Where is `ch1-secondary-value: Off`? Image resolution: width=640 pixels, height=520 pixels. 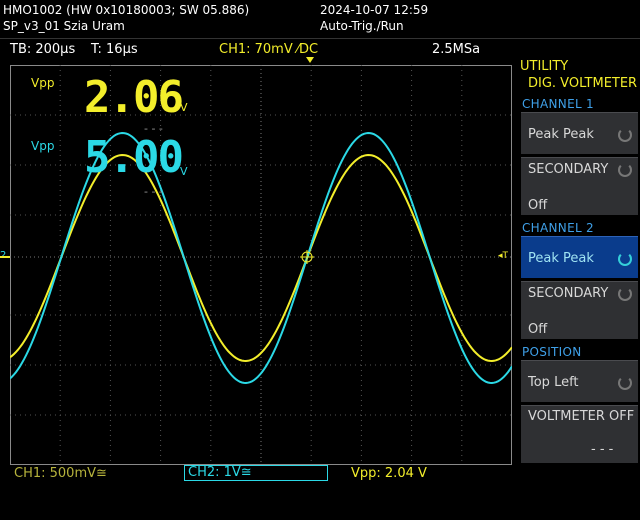
ch1-secondary-value: Off is located at coordinates (538, 205).